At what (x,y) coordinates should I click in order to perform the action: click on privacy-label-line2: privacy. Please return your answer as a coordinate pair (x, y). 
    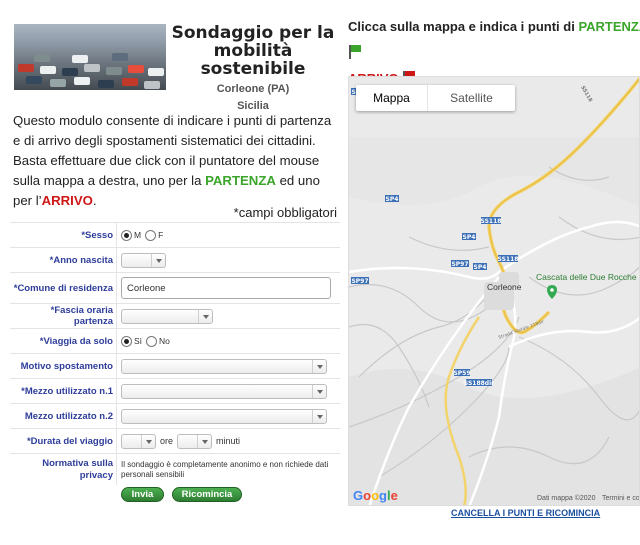
    Looking at the image, I should click on (96, 475).